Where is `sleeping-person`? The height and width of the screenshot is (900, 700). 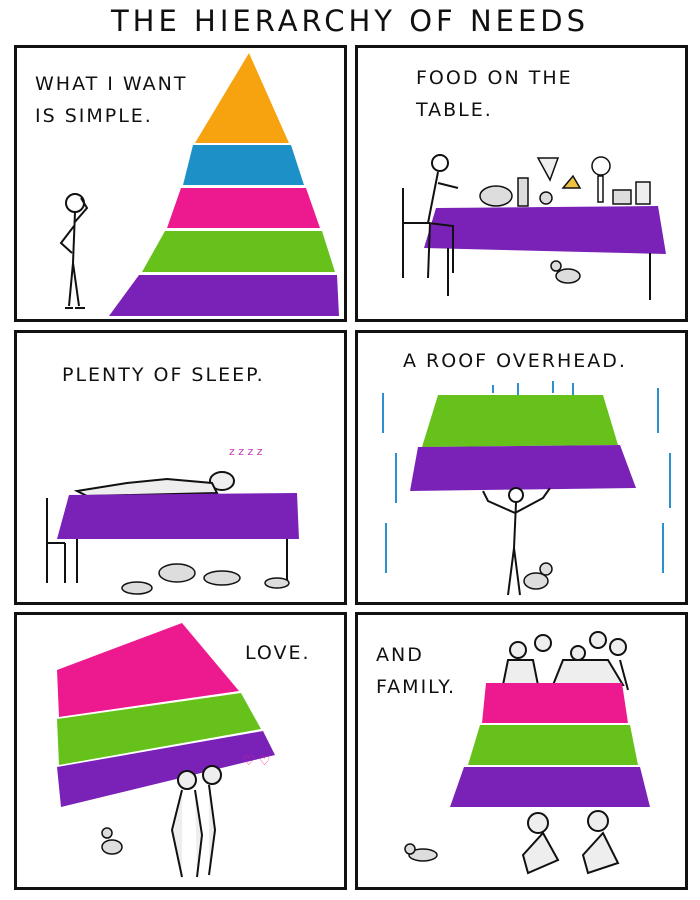 sleeping-person is located at coordinates (154, 484).